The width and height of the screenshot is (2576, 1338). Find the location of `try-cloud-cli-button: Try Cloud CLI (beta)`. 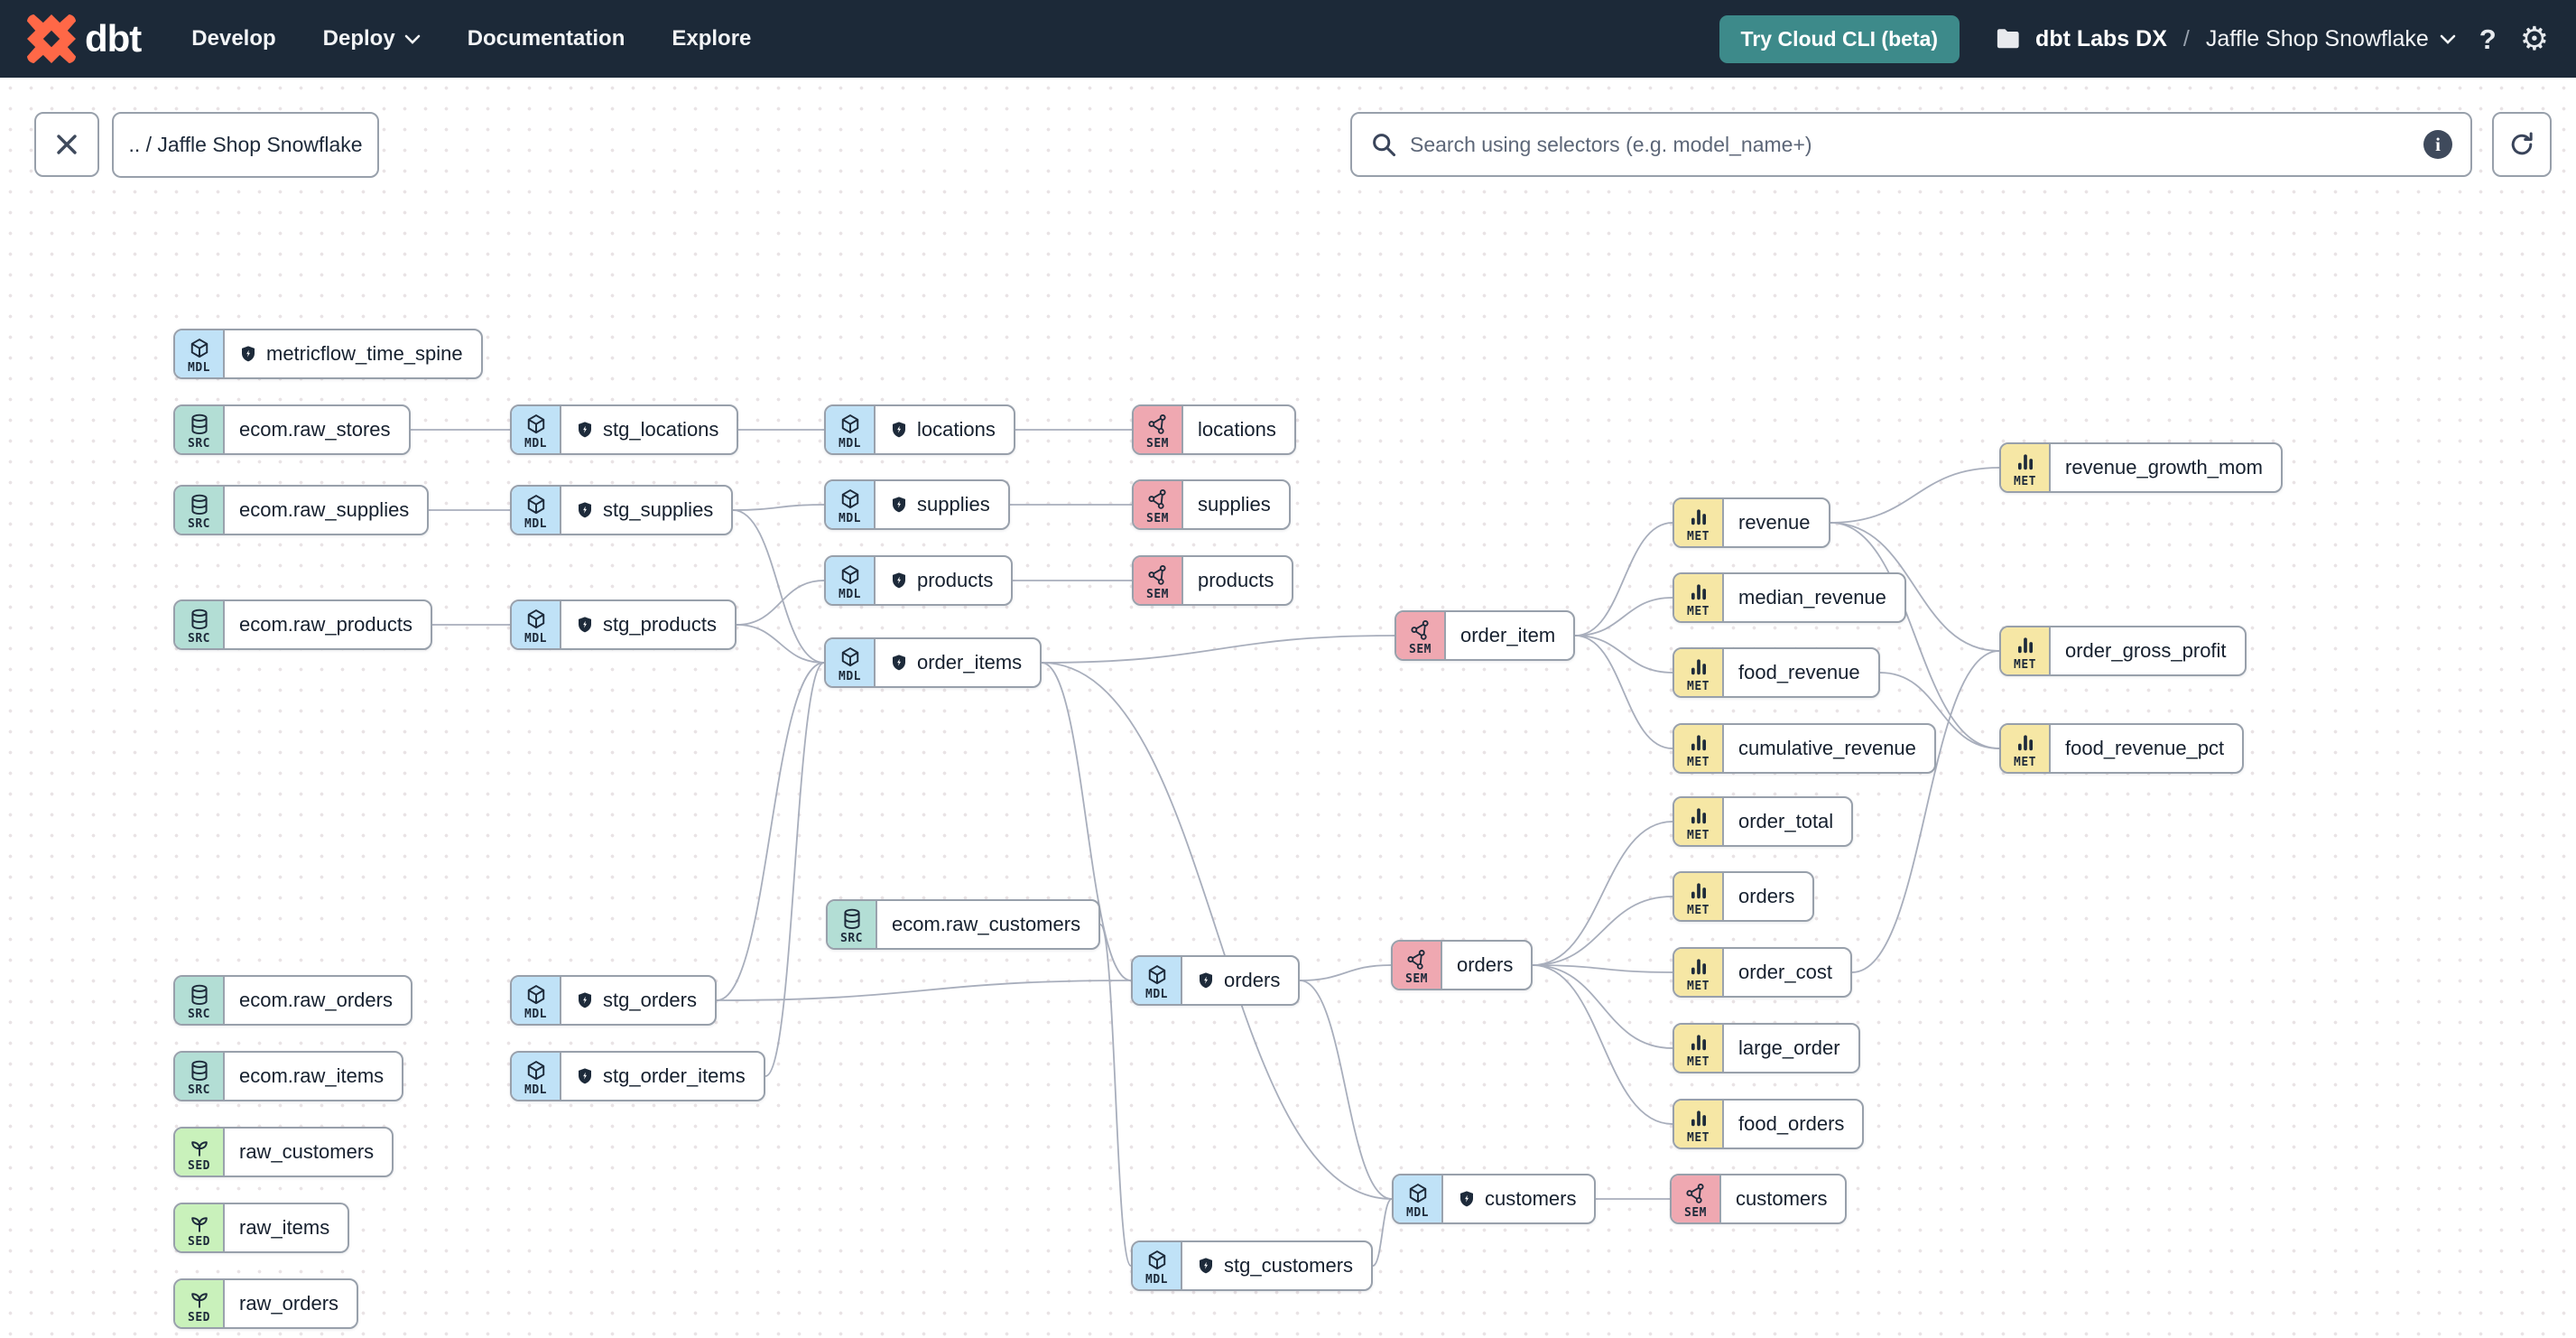

try-cloud-cli-button: Try Cloud CLI (beta) is located at coordinates (1839, 38).